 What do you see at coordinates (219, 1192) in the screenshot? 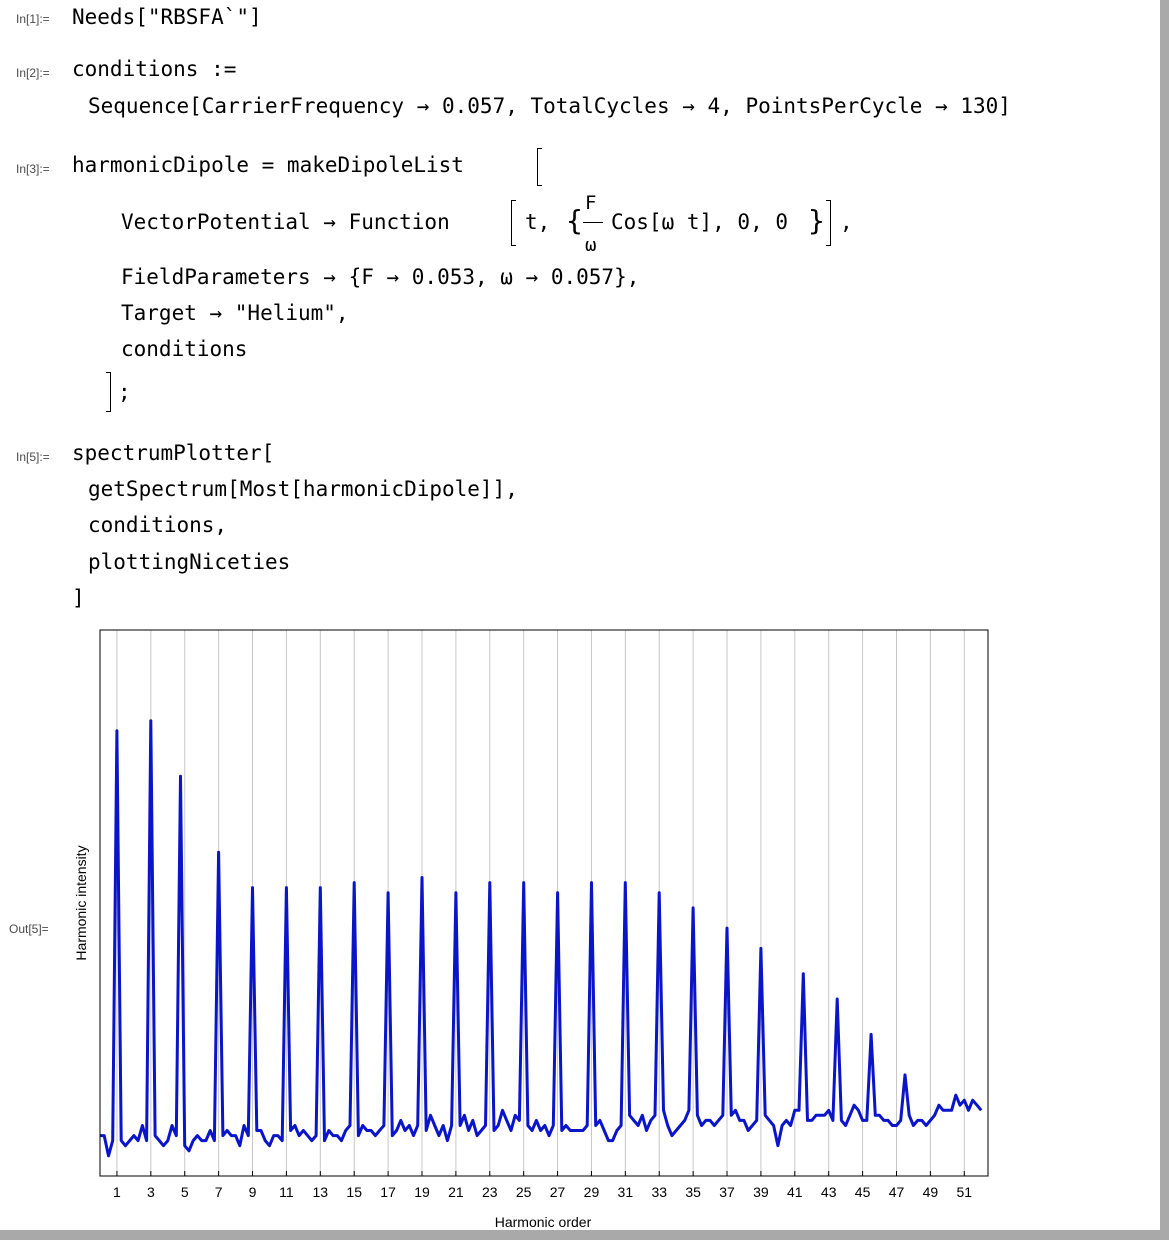
I see `x-tick-label: 7` at bounding box center [219, 1192].